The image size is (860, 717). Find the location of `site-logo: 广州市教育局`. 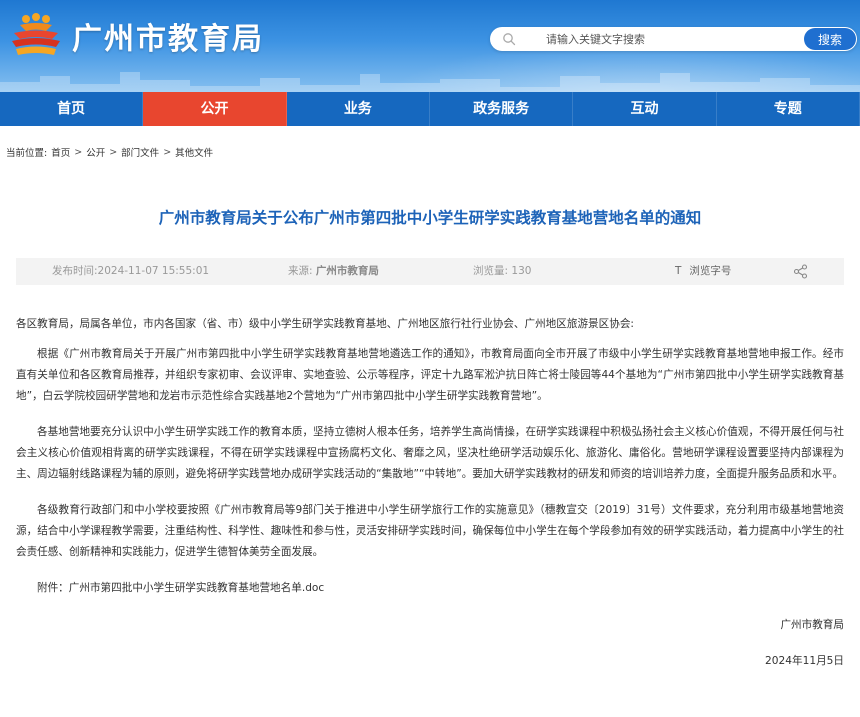

site-logo: 广州市教育局 is located at coordinates (137, 36).